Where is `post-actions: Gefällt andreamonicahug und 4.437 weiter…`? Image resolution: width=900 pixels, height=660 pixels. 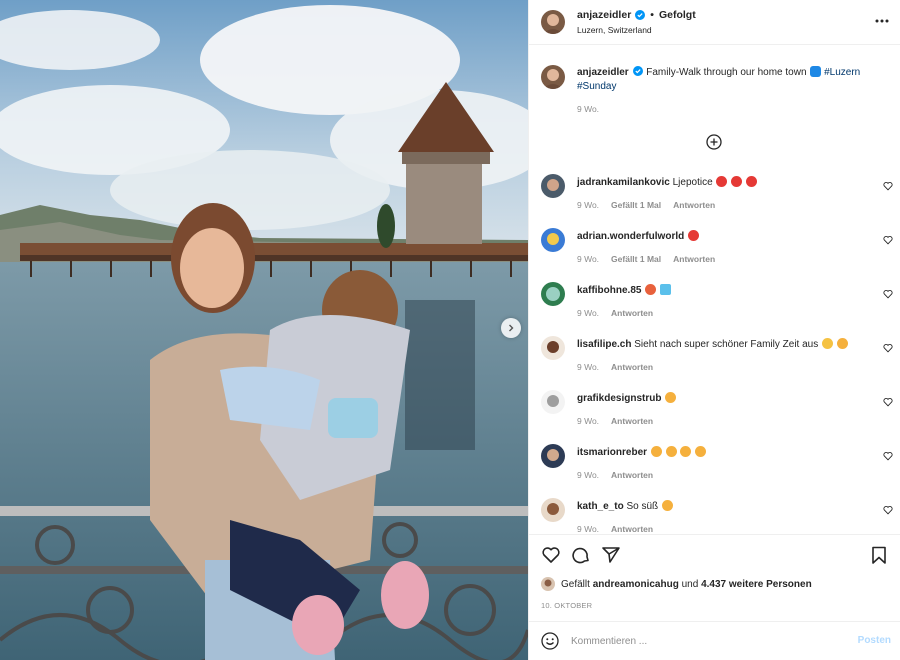
post-actions: Gefällt andreamonicahug und 4.437 weiter… is located at coordinates (714, 578).